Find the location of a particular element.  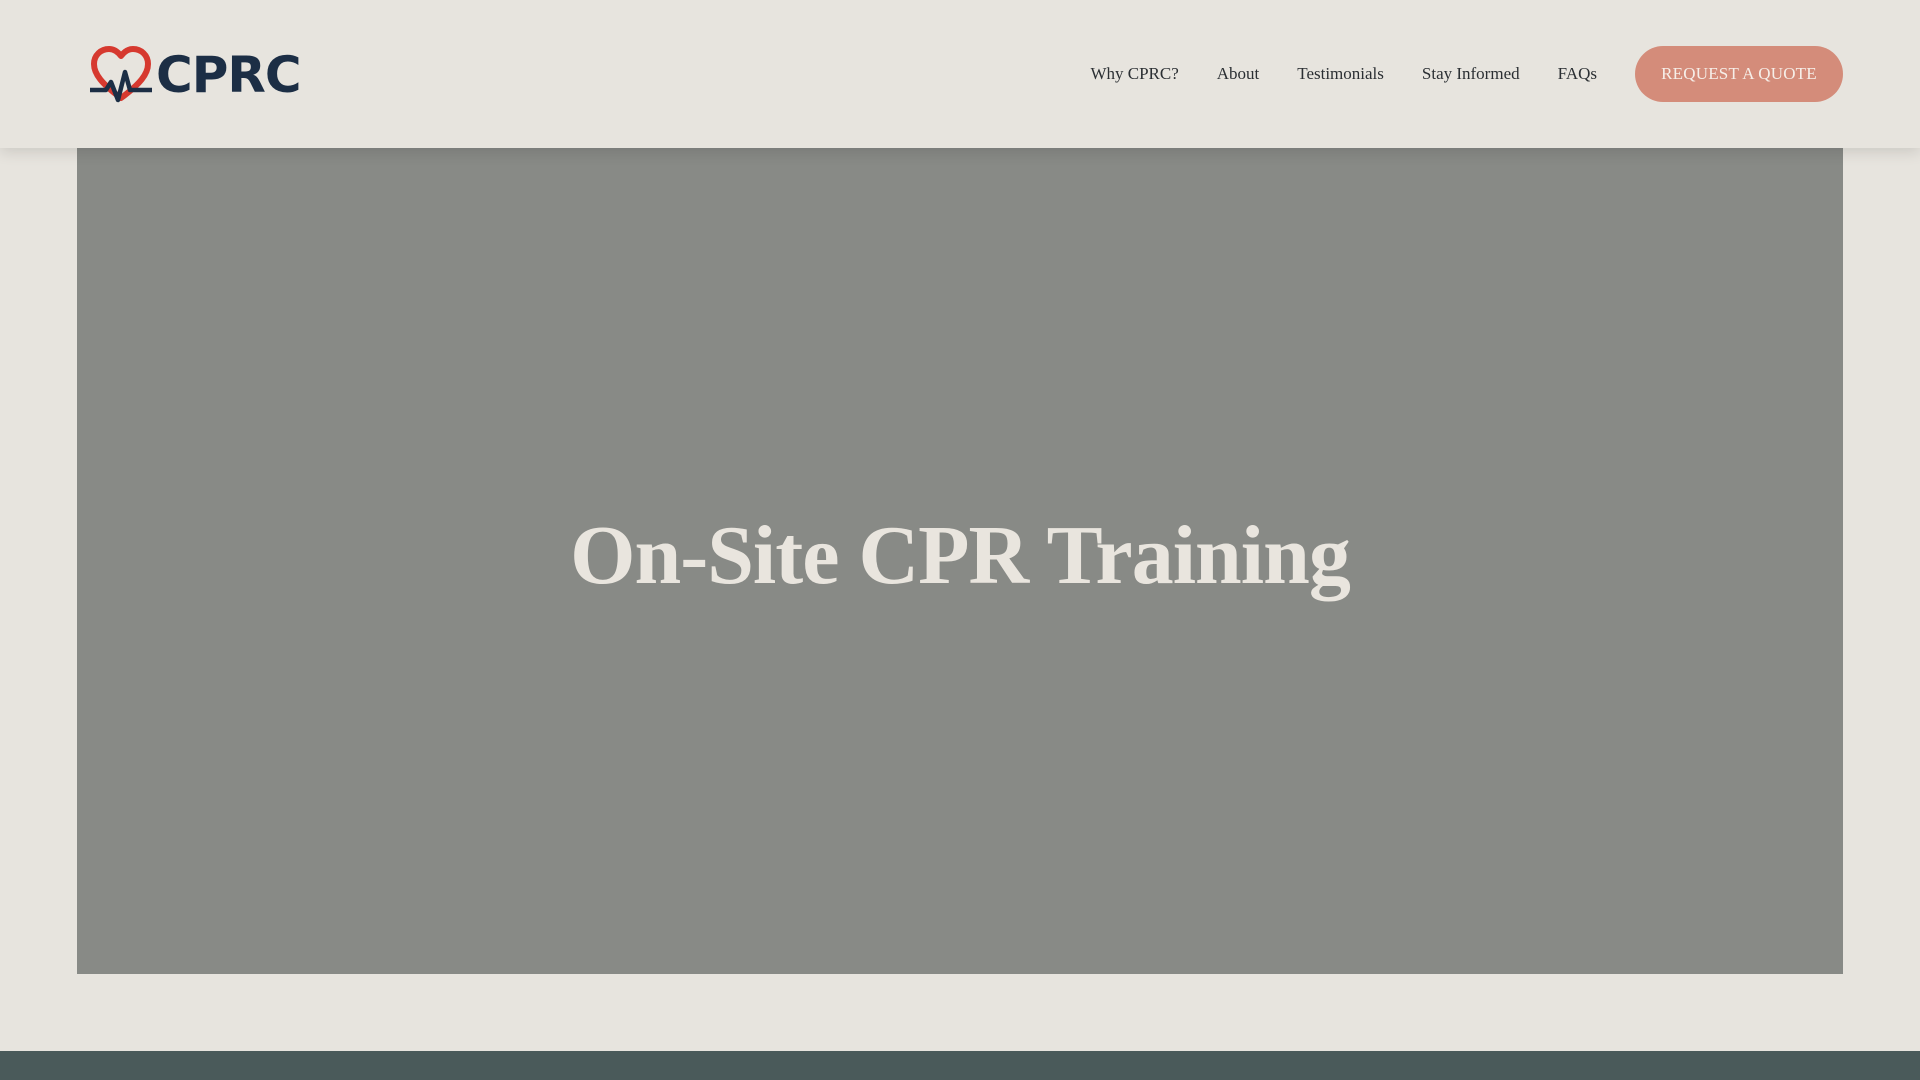

nav-why-cprc: Why CPRC? is located at coordinates (1134, 74).